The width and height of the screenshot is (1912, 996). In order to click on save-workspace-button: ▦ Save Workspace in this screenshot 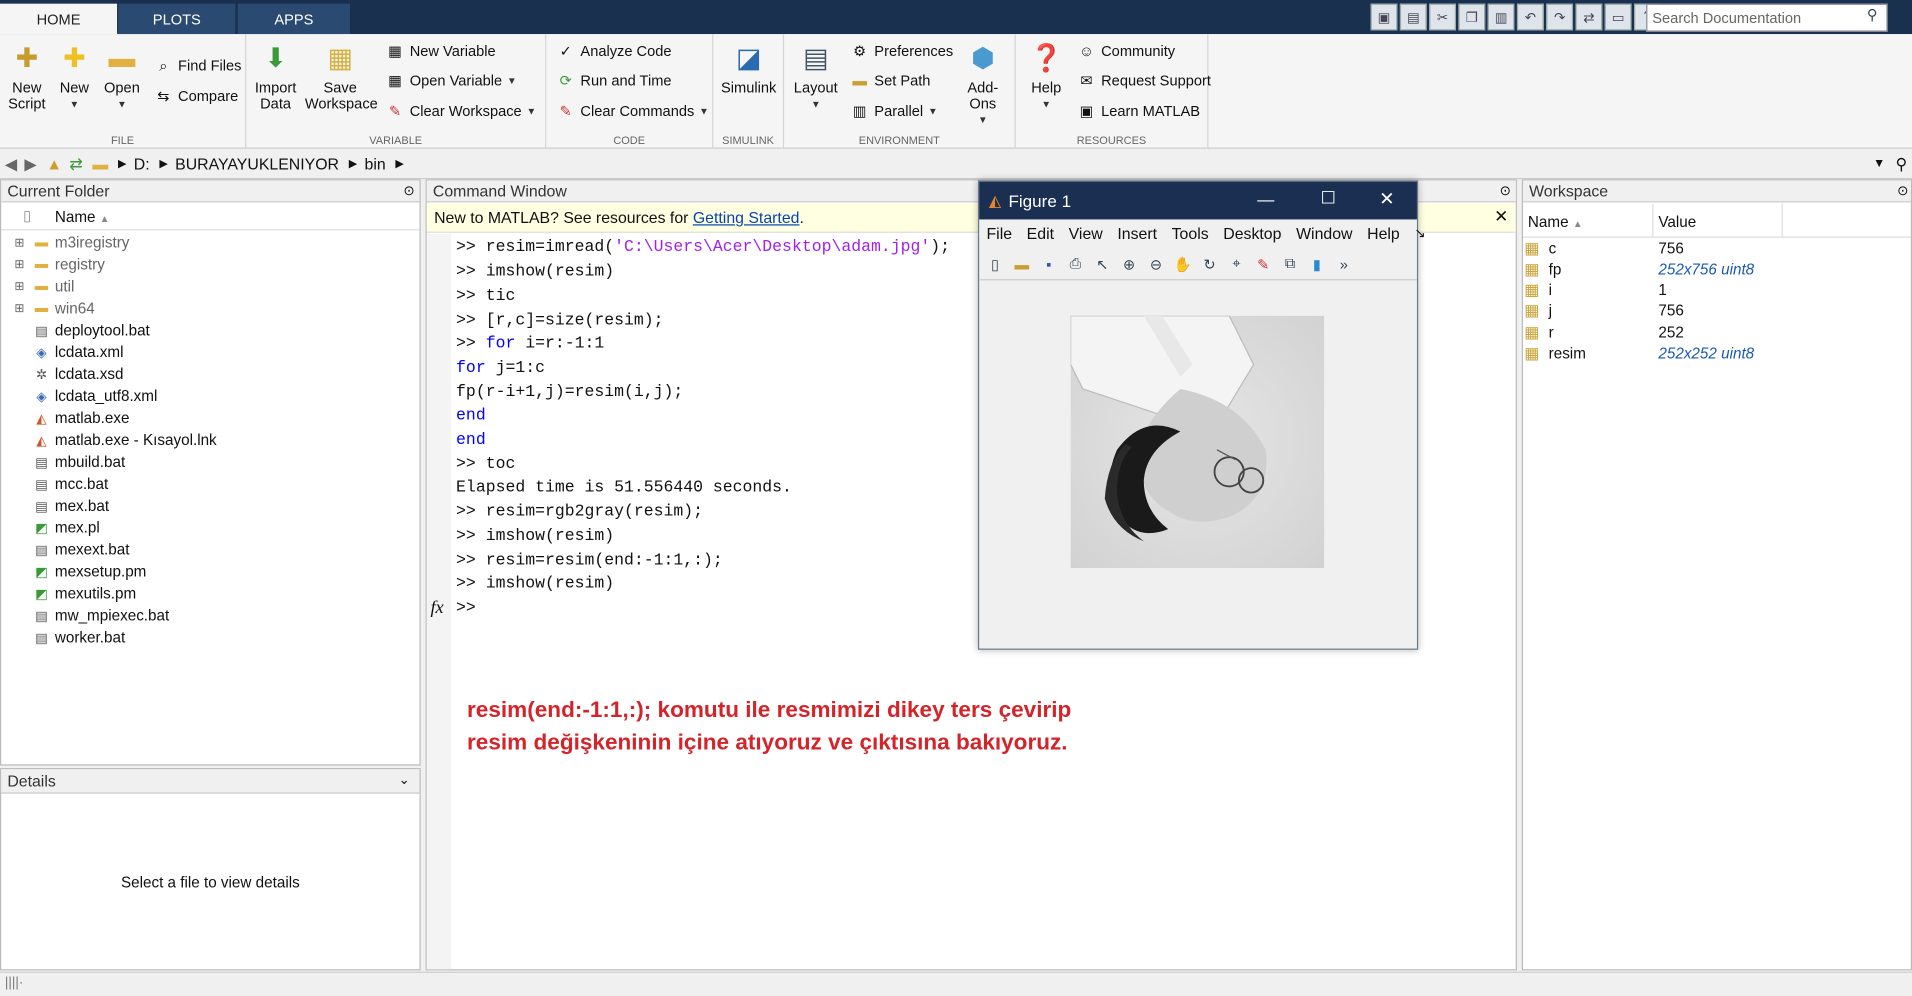, I will do `click(341, 75)`.